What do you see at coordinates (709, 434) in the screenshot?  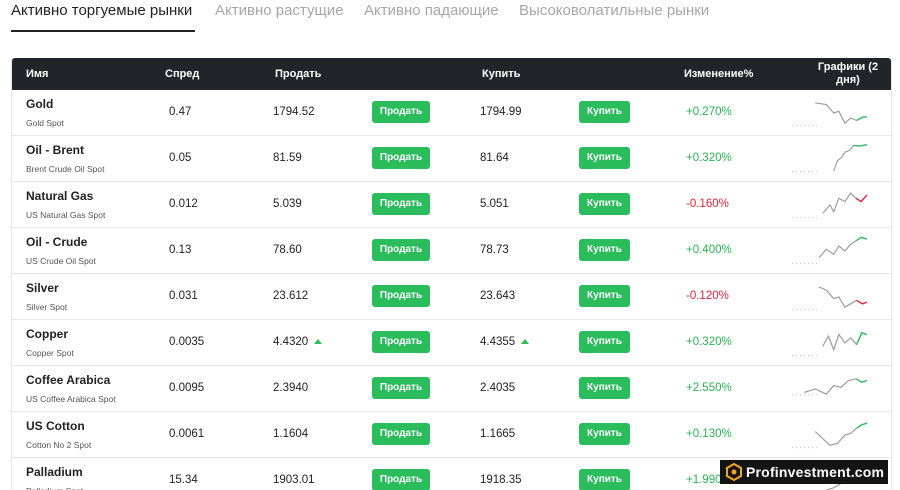 I see `change-percent: +0.130%` at bounding box center [709, 434].